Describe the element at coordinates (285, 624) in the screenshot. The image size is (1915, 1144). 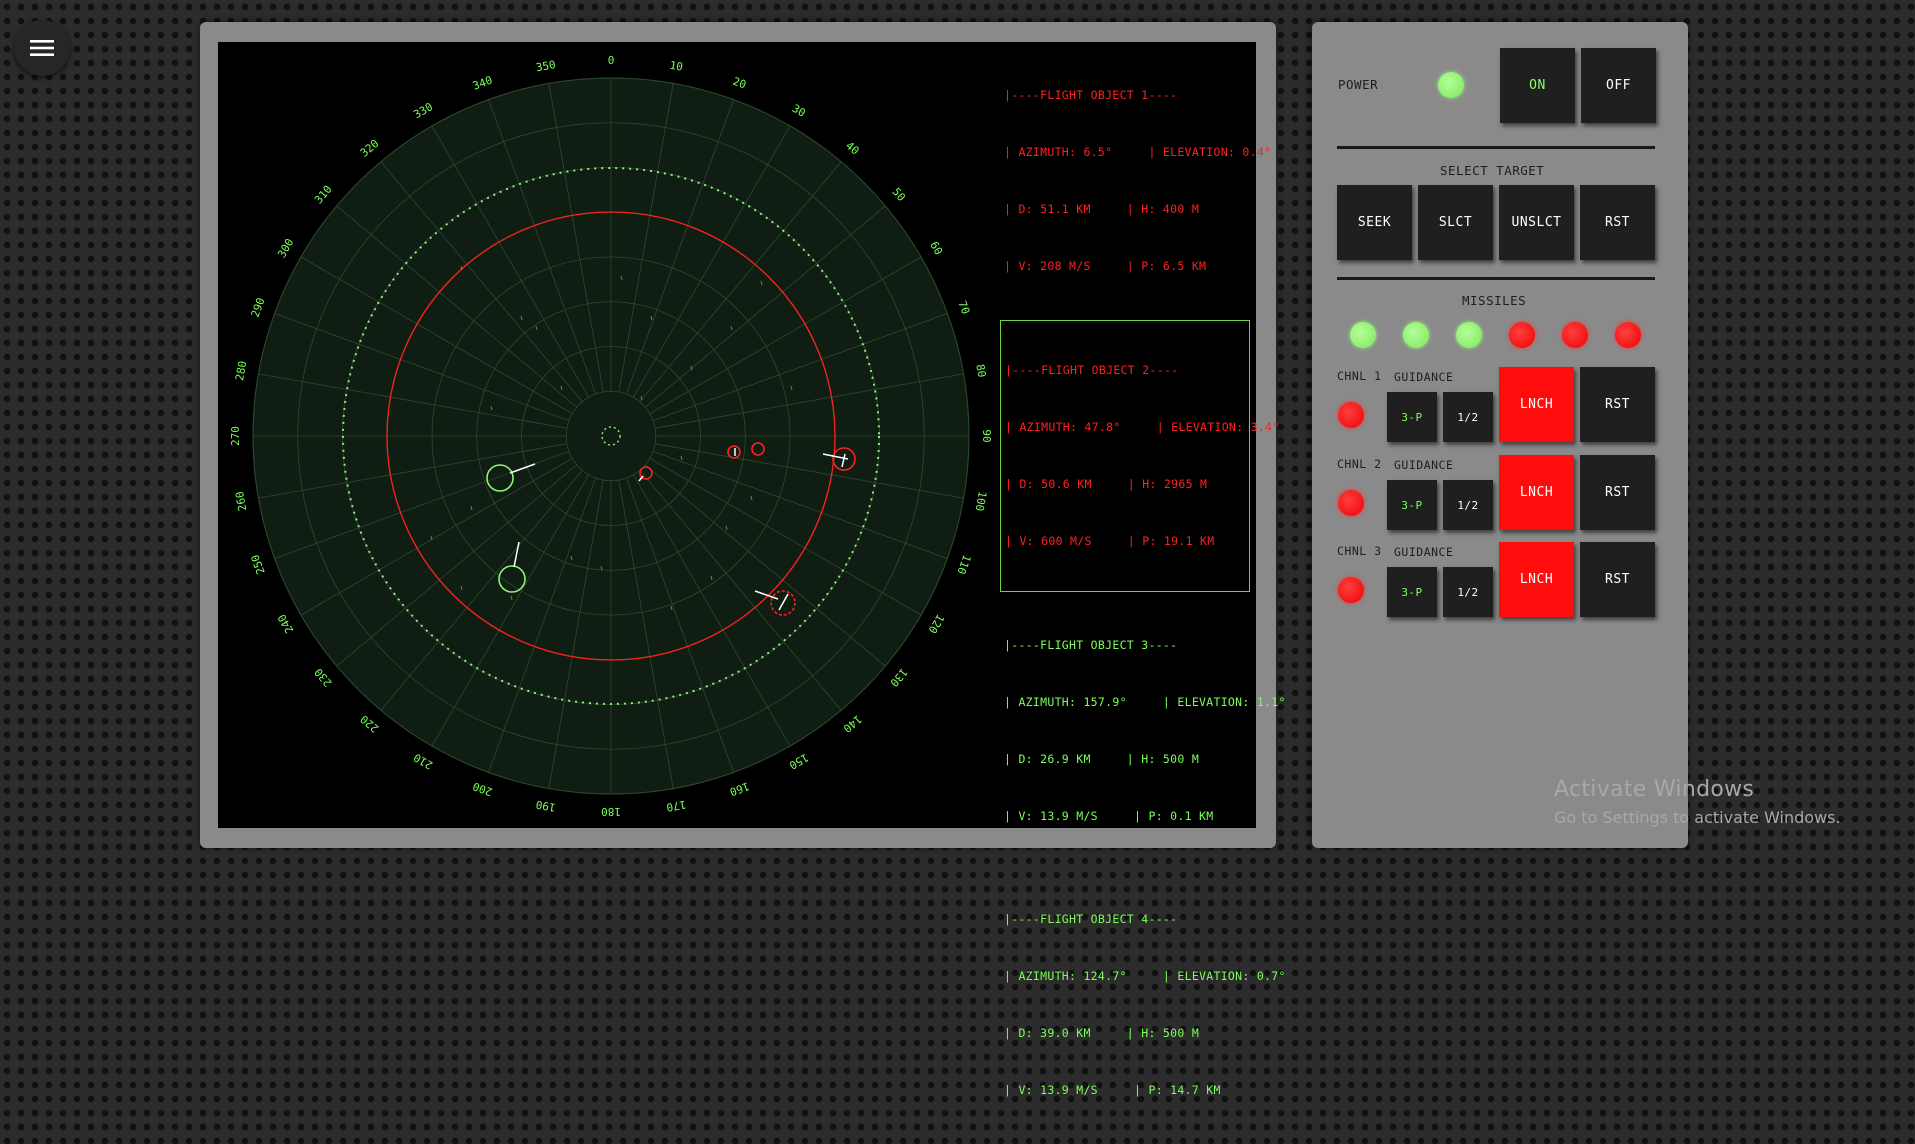
I see `bearing-label: 240` at that location.